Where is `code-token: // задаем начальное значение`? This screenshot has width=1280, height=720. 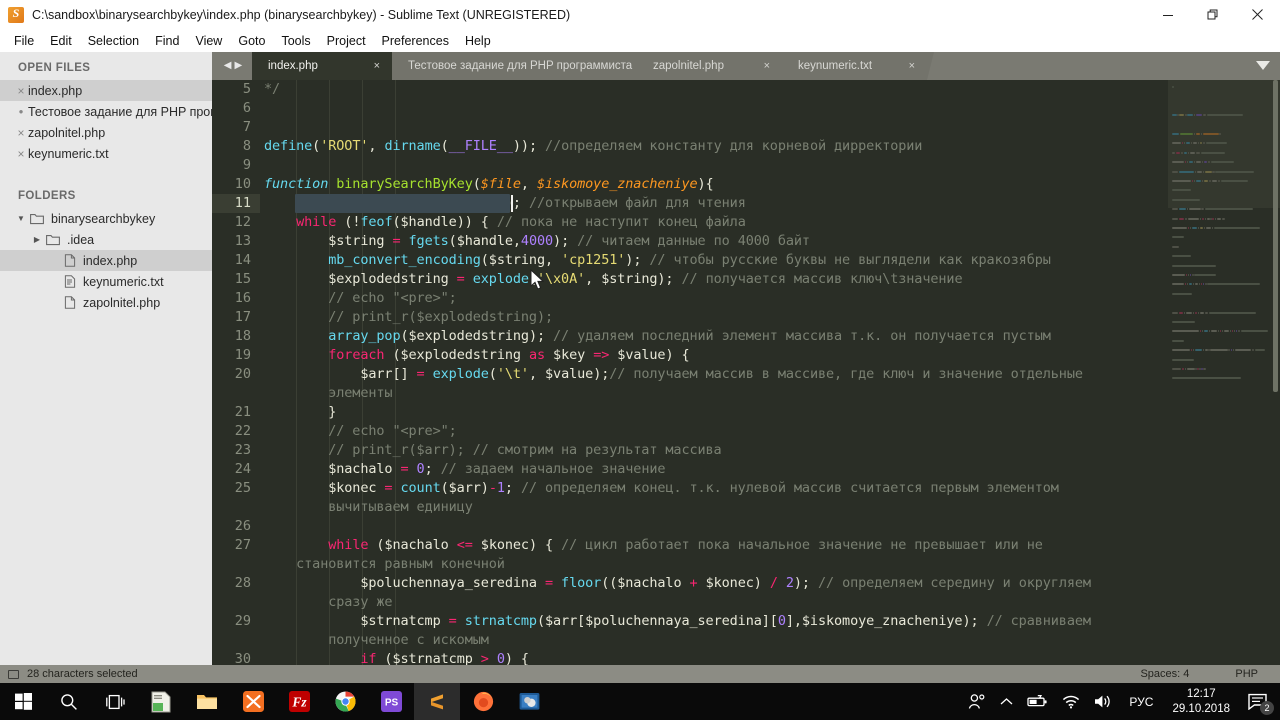 code-token: // задаем начальное значение is located at coordinates (553, 469).